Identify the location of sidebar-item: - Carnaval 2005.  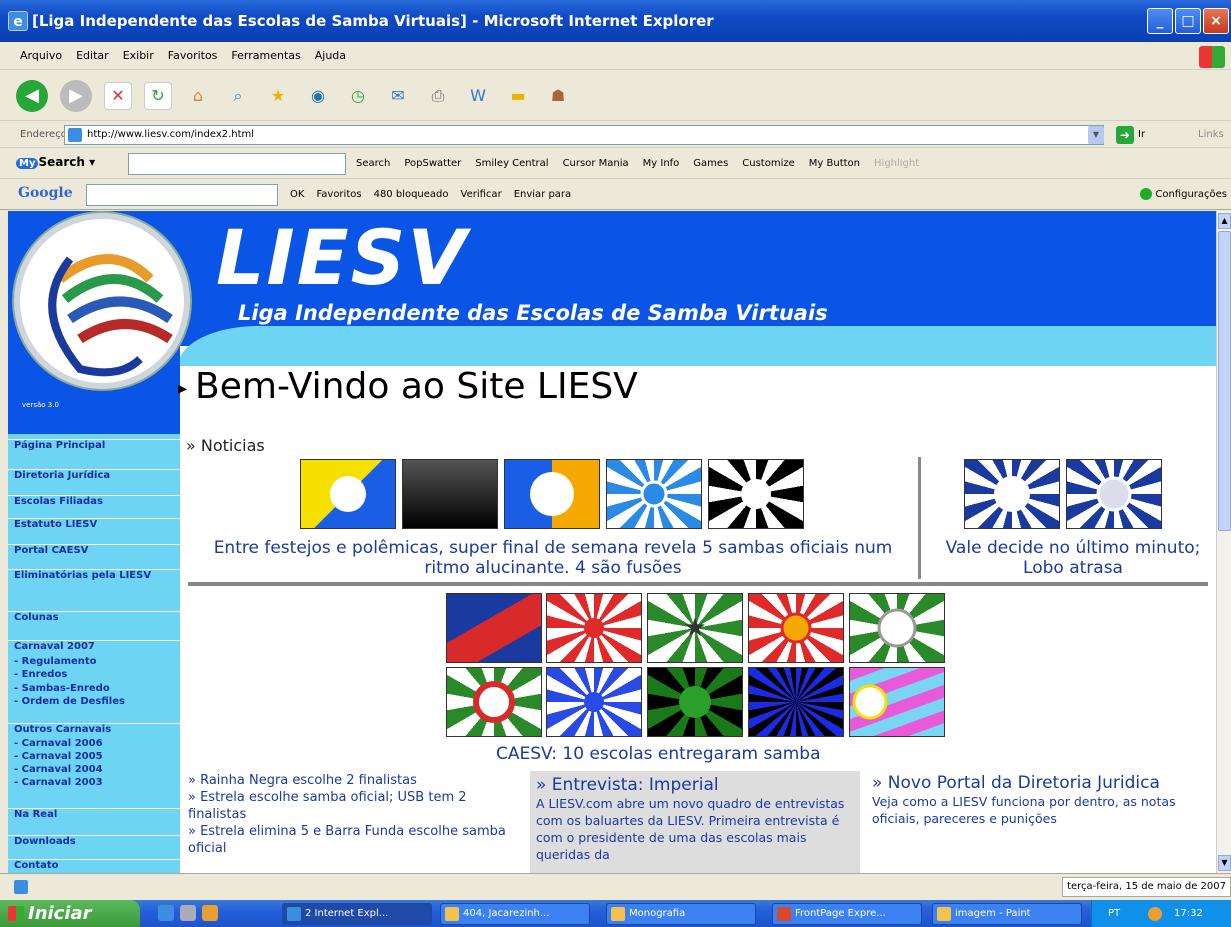
(94, 757).